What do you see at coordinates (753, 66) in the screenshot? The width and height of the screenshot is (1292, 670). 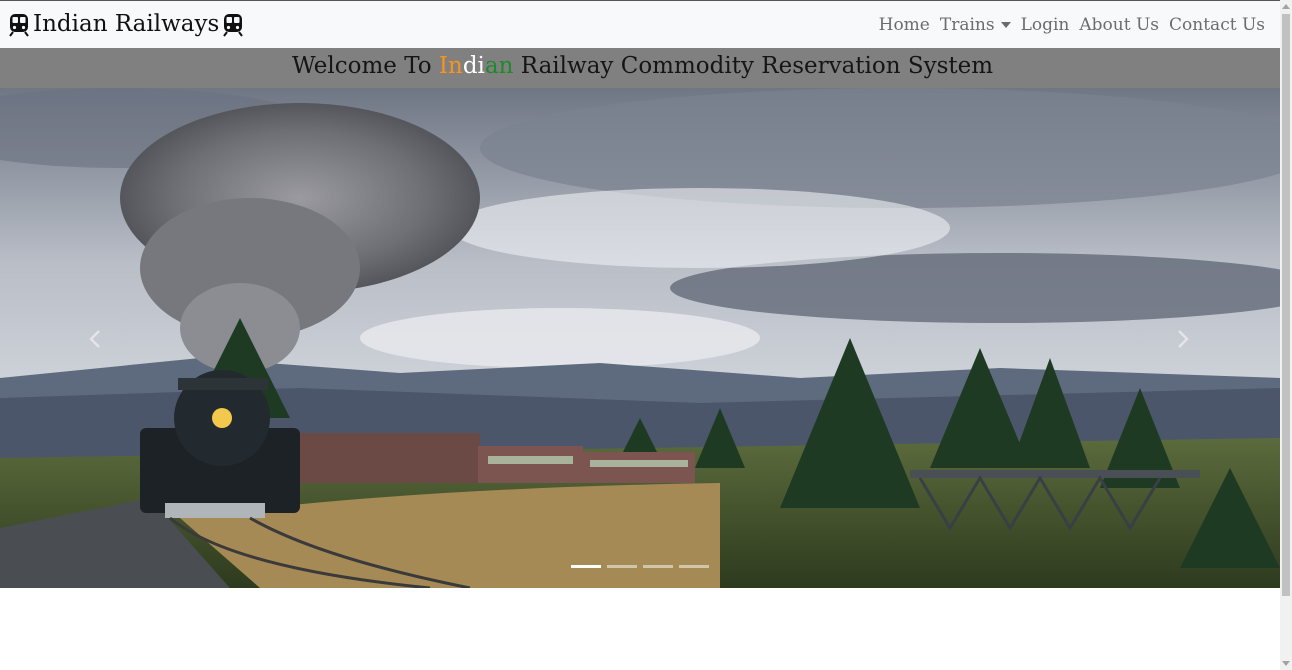 I see `welcome-text-end: Railway Commodity Reservation System` at bounding box center [753, 66].